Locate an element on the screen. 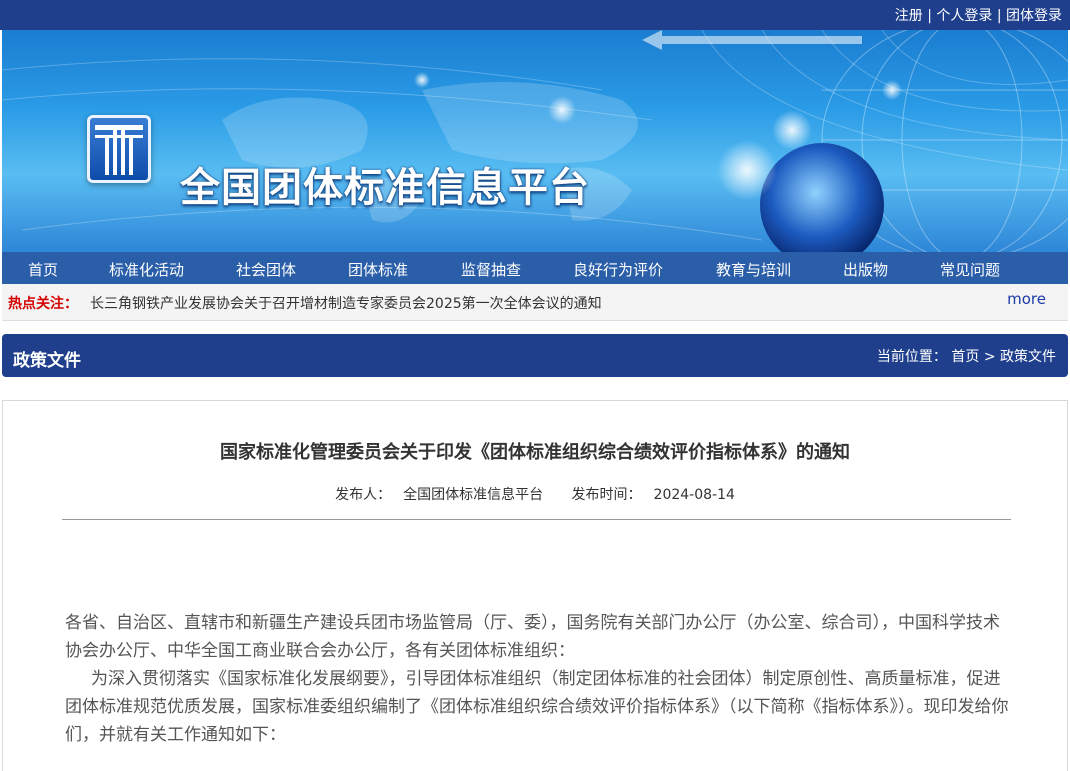 The width and height of the screenshot is (1070, 771). more-link: more is located at coordinates (1026, 299).